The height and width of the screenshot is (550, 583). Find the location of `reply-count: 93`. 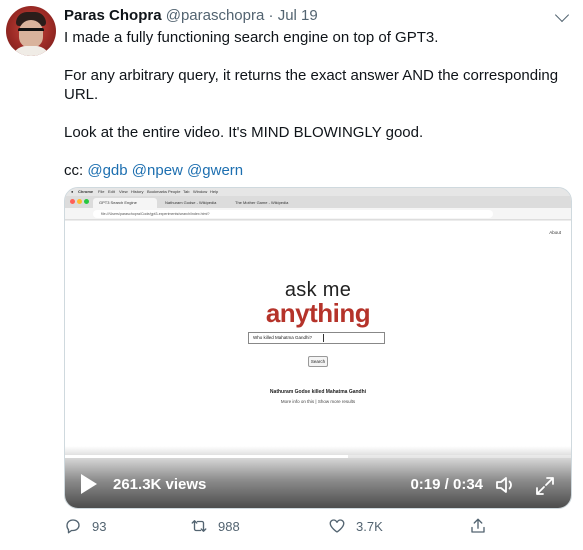

reply-count: 93 is located at coordinates (99, 526).